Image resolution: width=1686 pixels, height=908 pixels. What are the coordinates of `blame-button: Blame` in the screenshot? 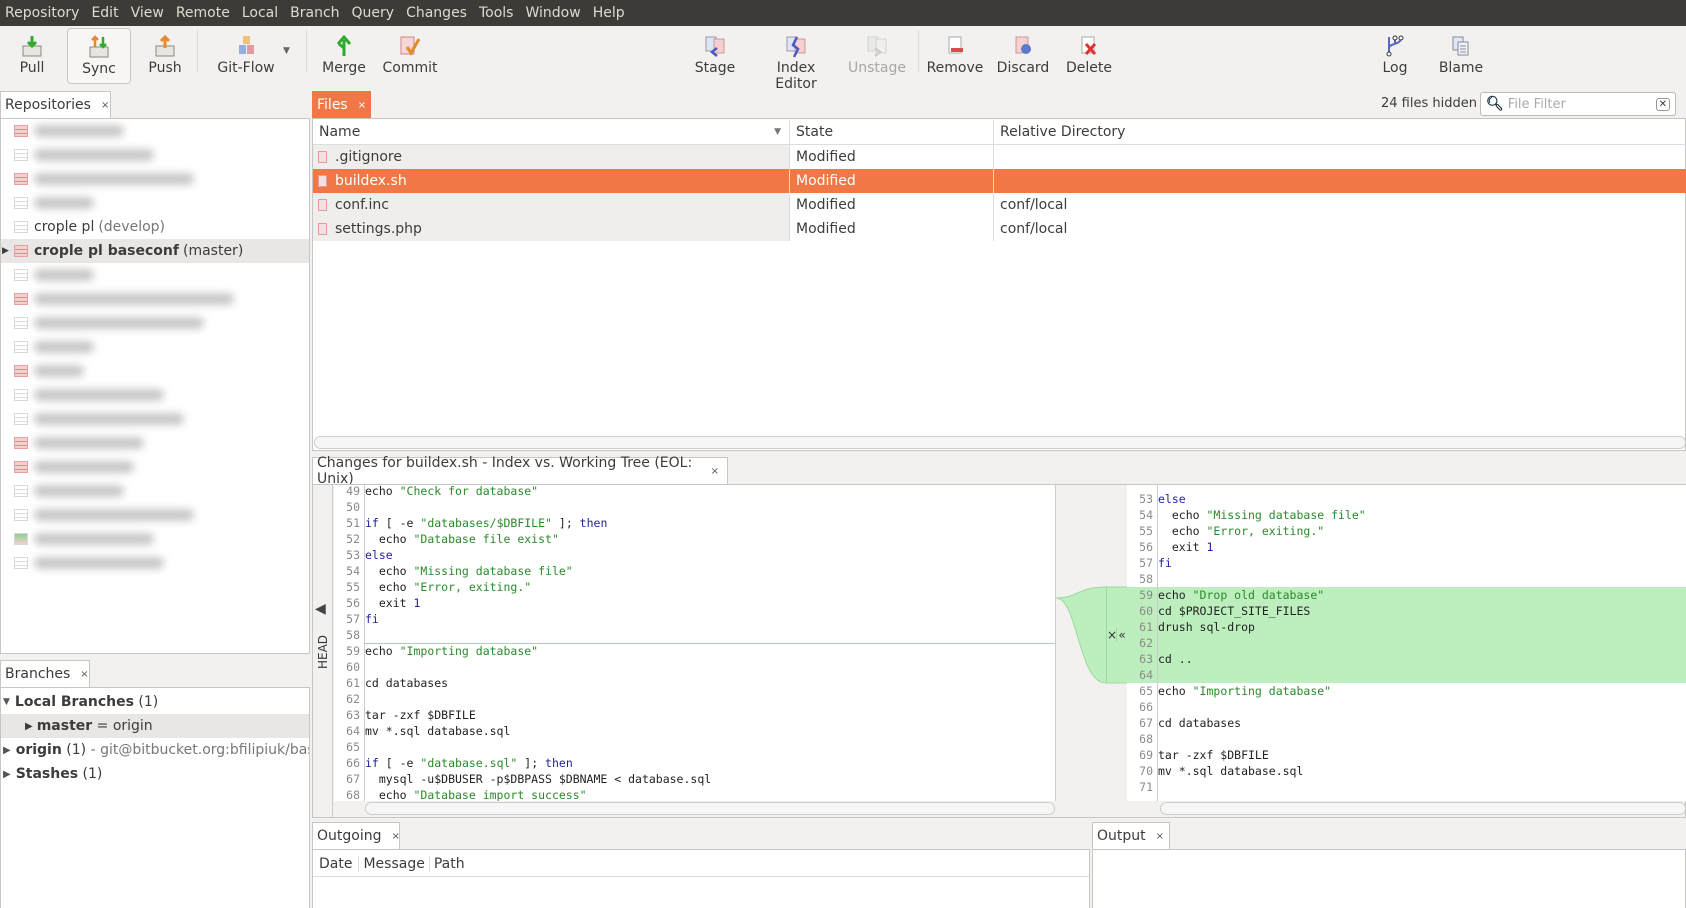 It's located at (1461, 56).